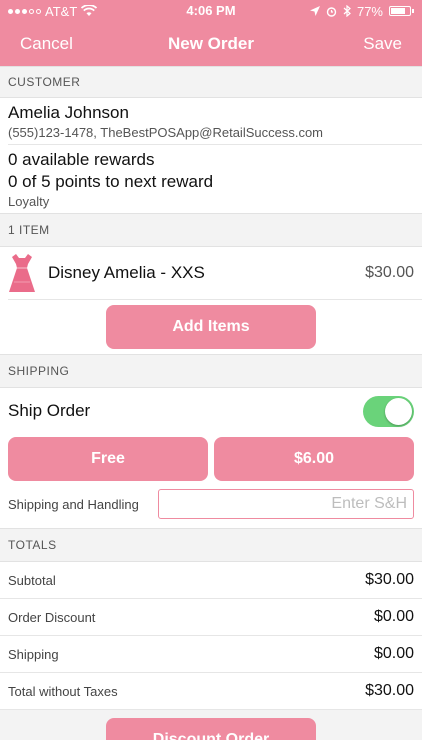 The height and width of the screenshot is (750, 422). I want to click on subtotal-value: $30.00, so click(389, 579).